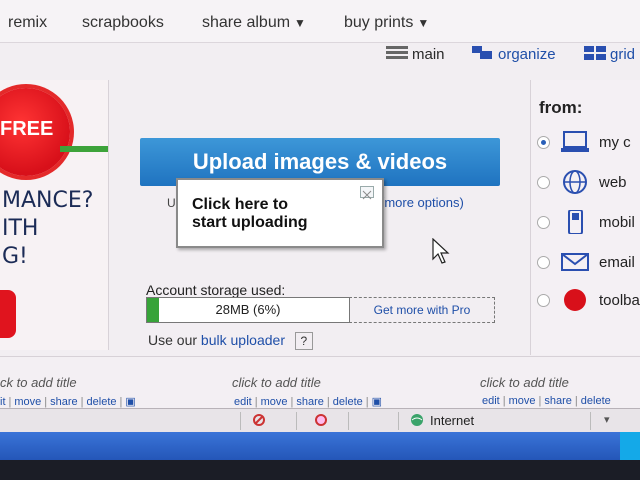  What do you see at coordinates (54, 215) in the screenshot?
I see `advertisement-panel: FREE MANCE? ITH G!` at bounding box center [54, 215].